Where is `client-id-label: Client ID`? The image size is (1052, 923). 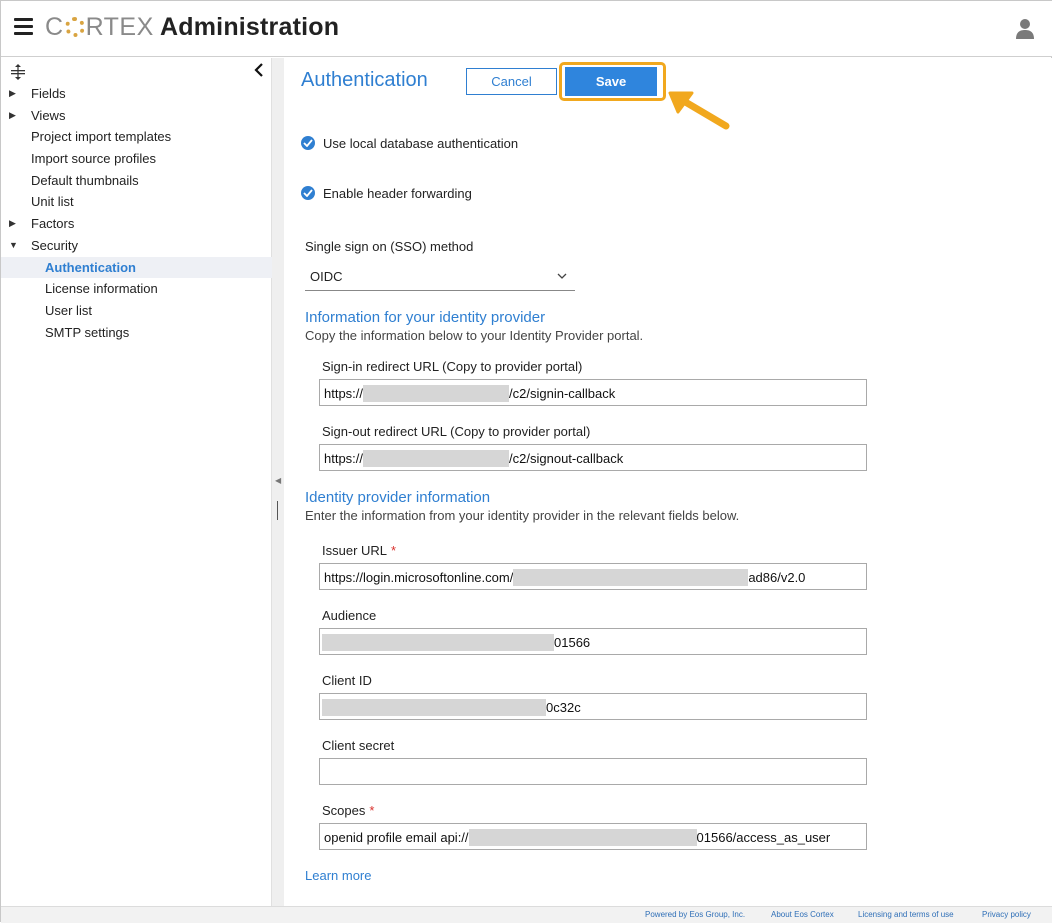 client-id-label: Client ID is located at coordinates (347, 680).